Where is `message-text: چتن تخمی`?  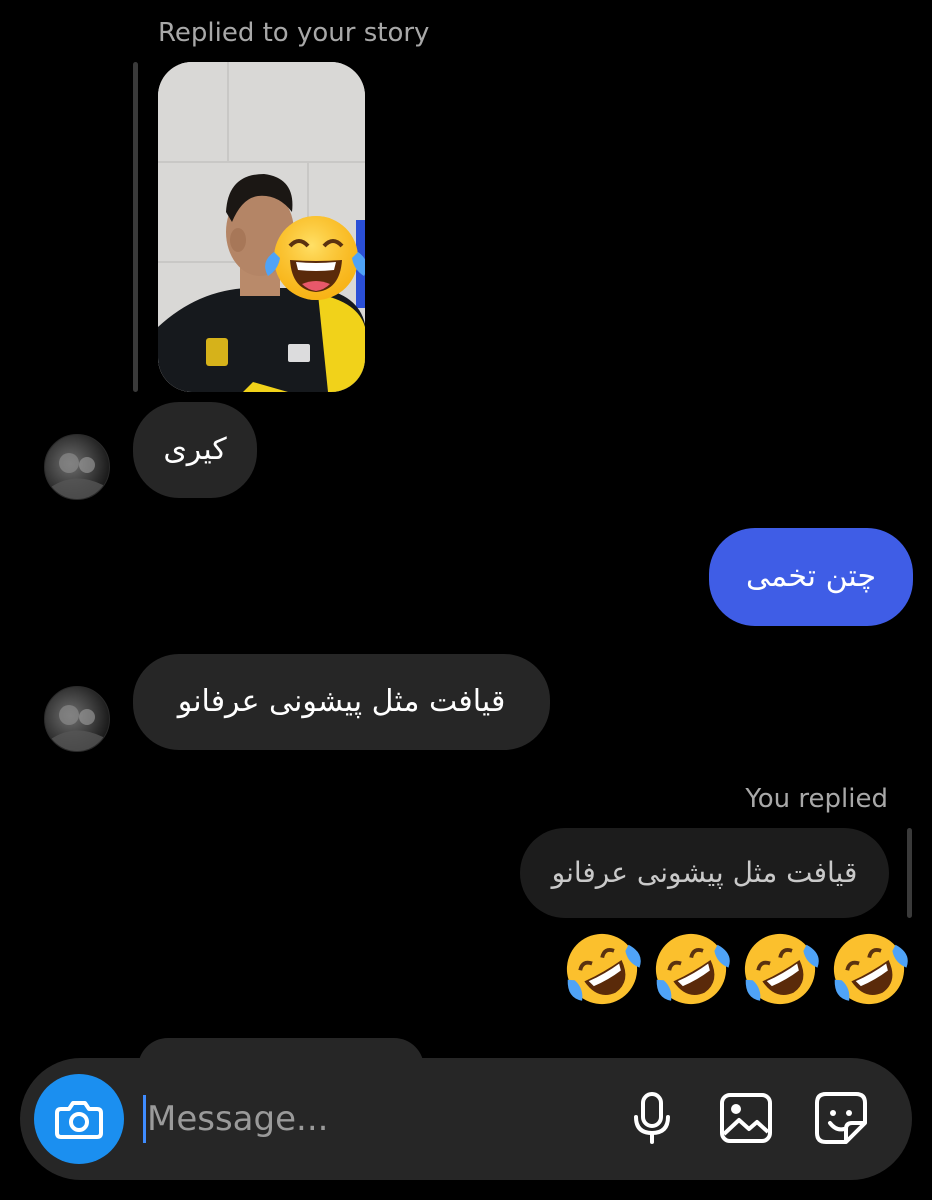
message-text: چتن تخمی is located at coordinates (811, 576).